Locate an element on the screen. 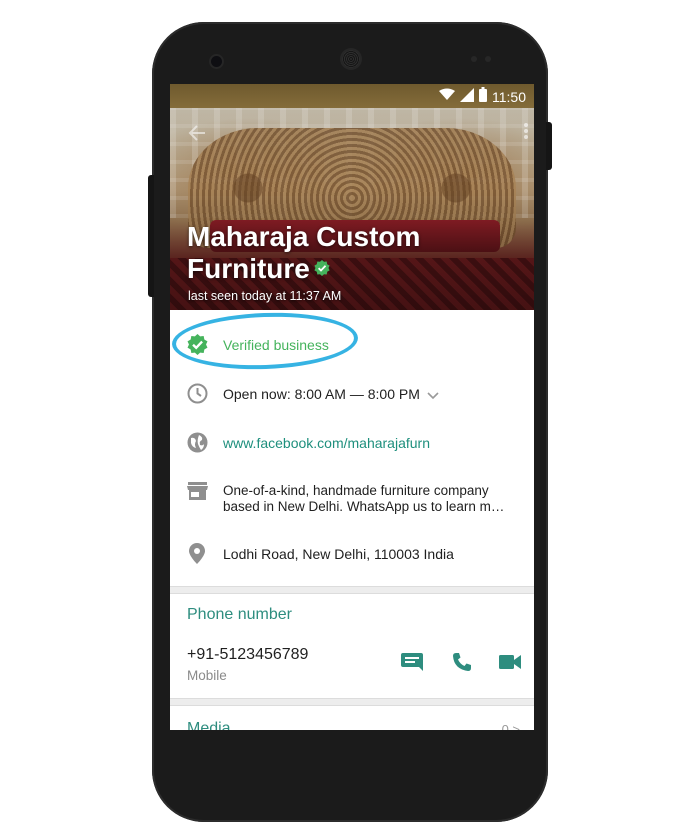  verified-check-icon is located at coordinates (322, 267).